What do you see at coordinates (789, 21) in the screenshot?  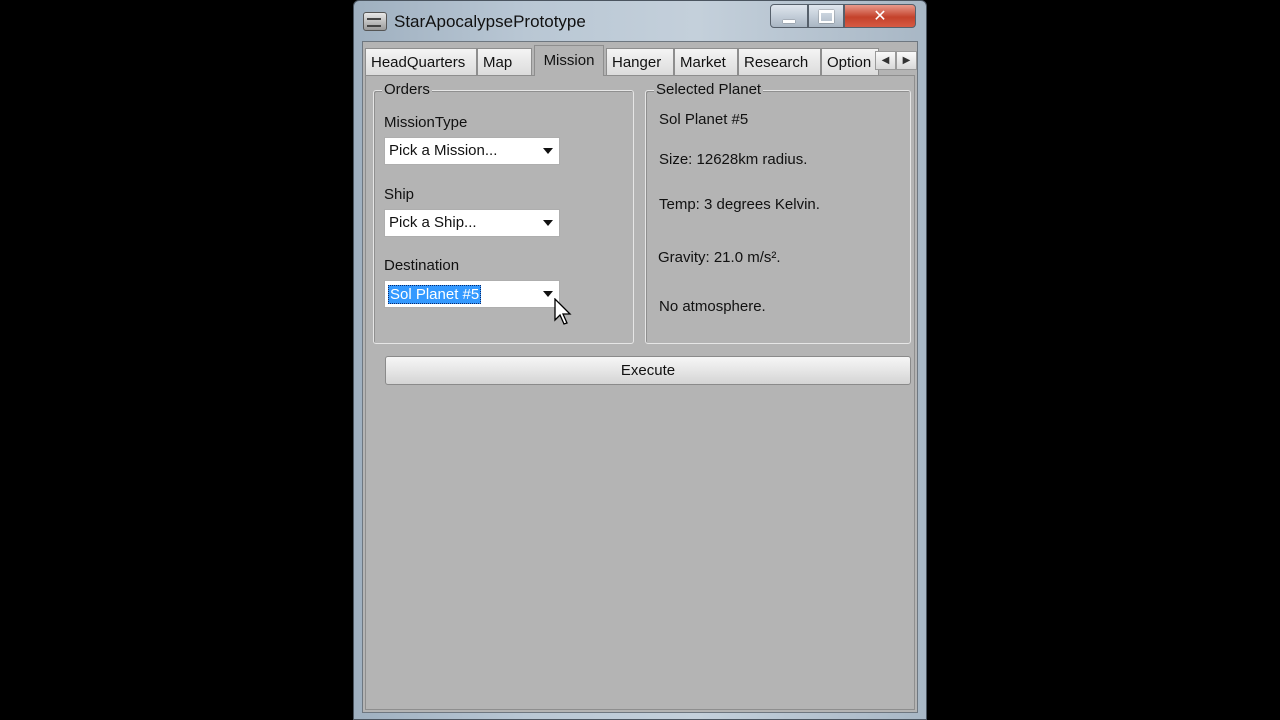 I see `minimize-icon` at bounding box center [789, 21].